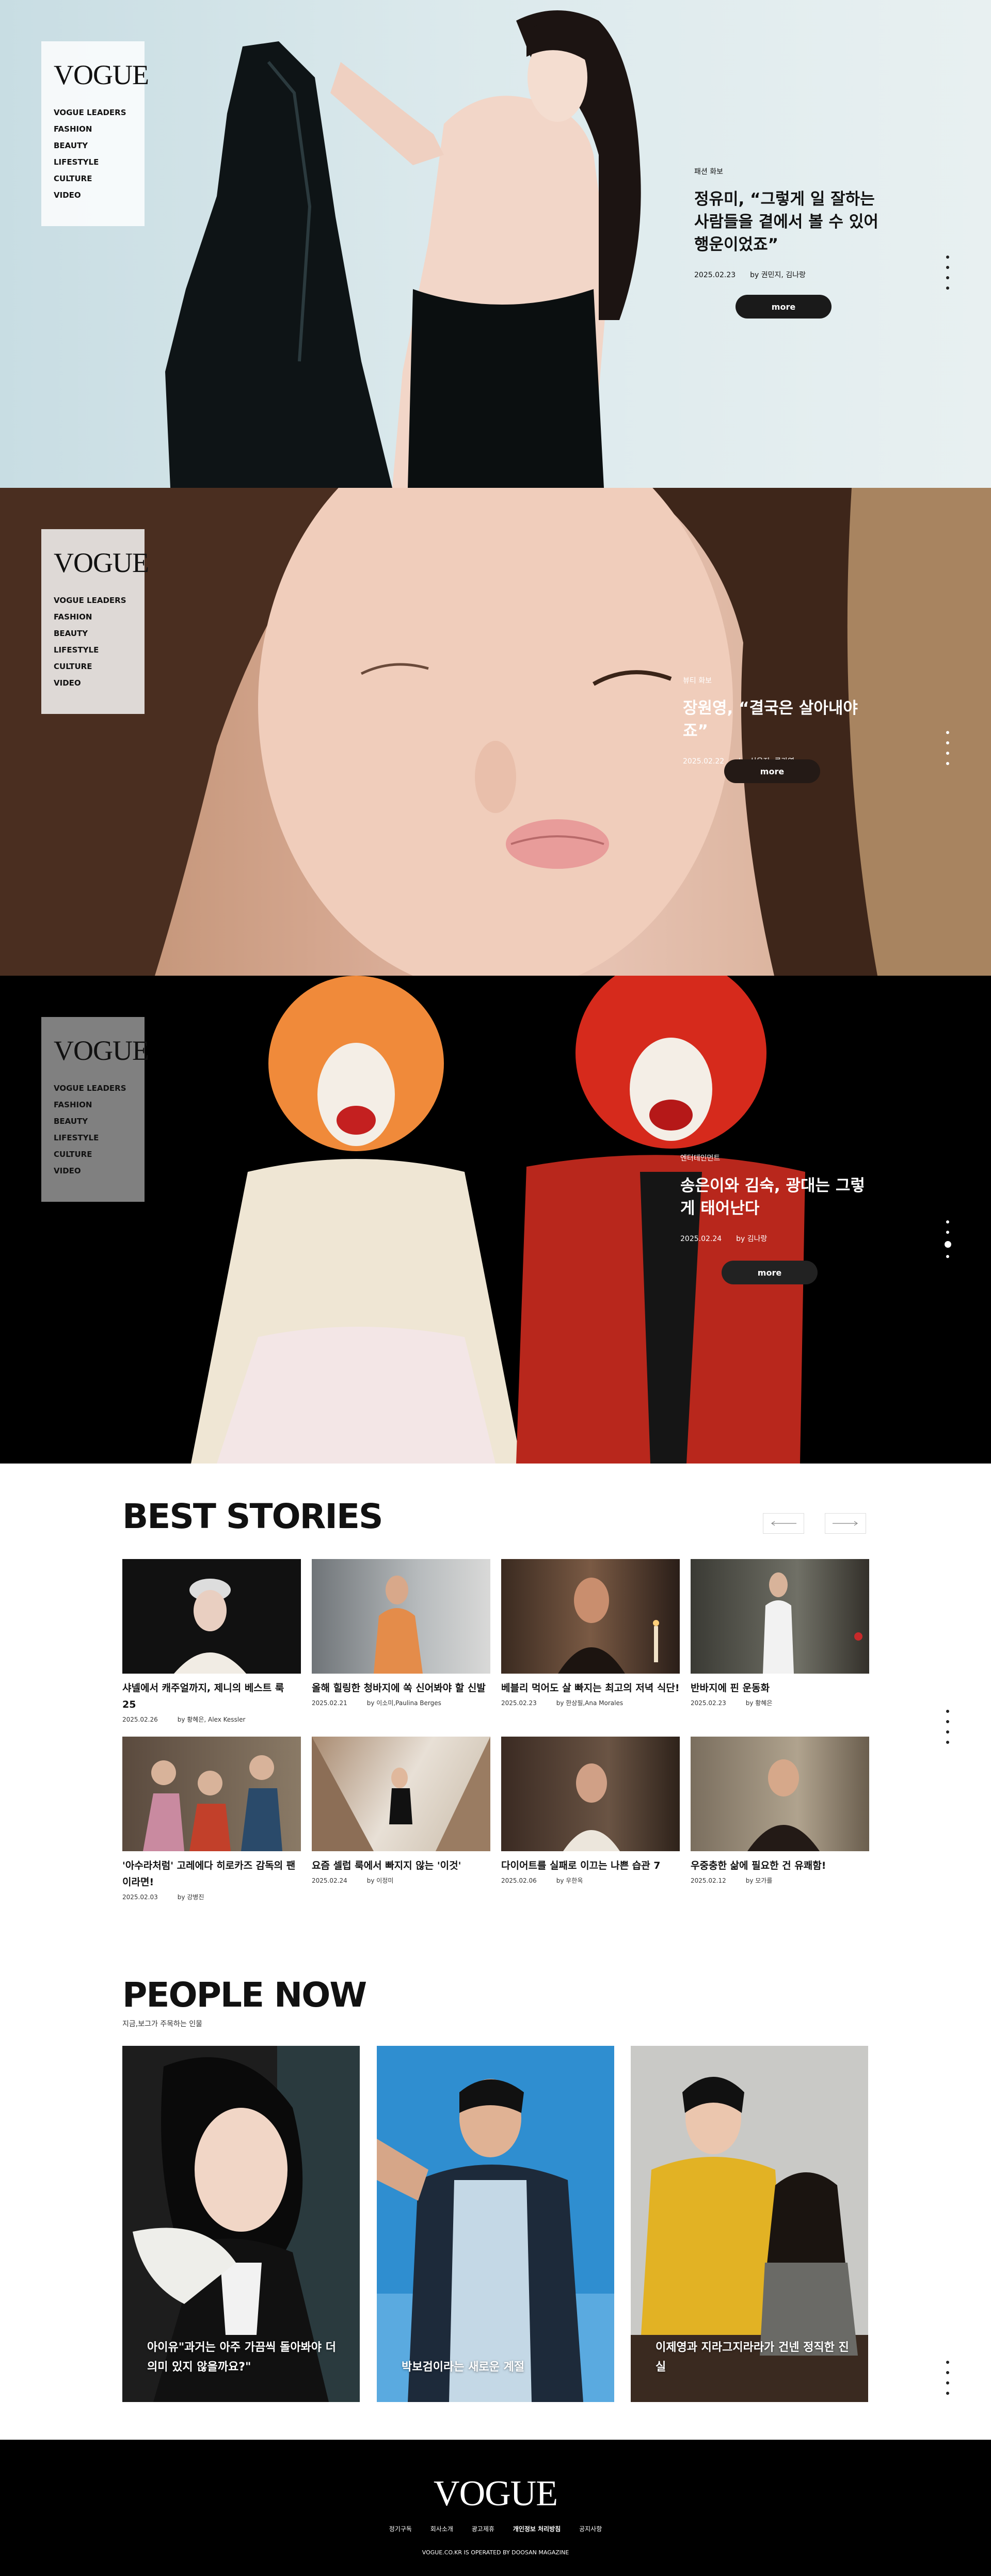 The width and height of the screenshot is (991, 2576). Describe the element at coordinates (211, 1897) in the screenshot. I see `story-meta: 2025.02.03 by 강병진` at that location.